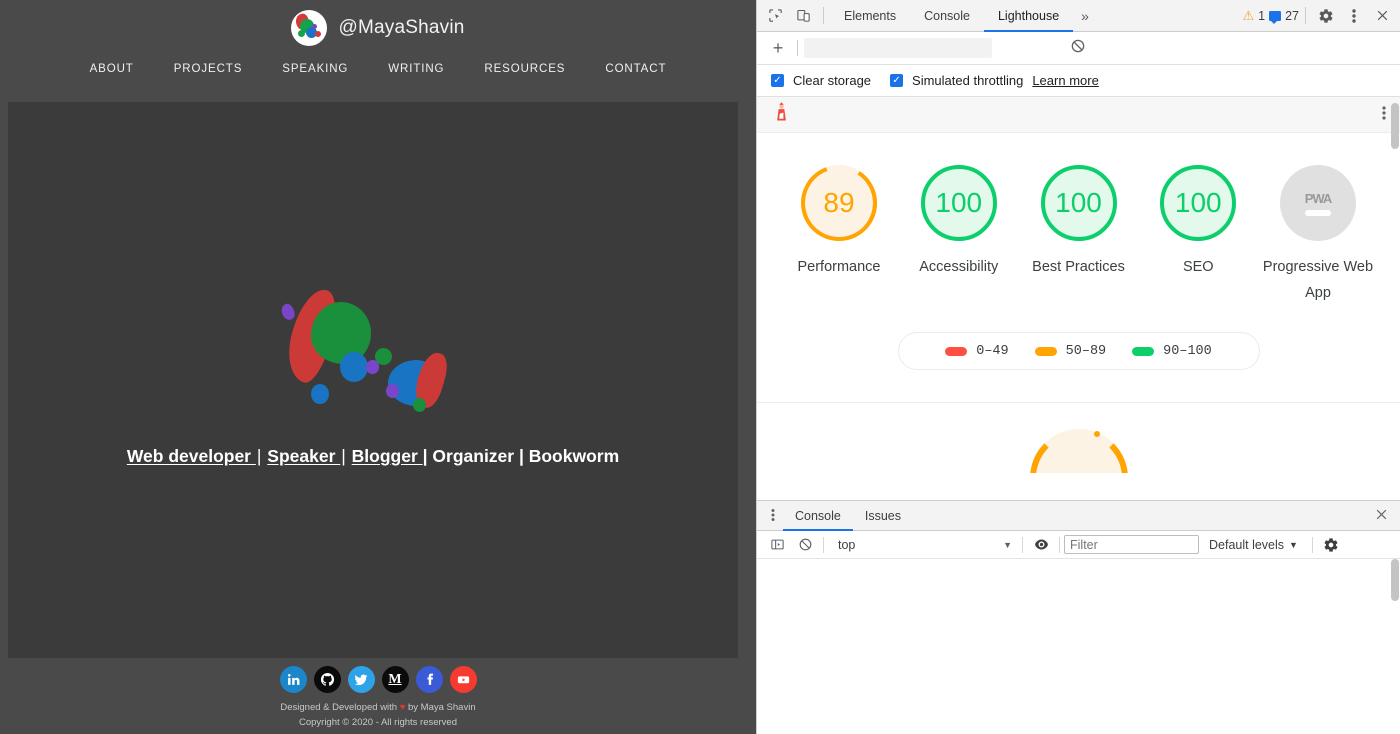 The height and width of the screenshot is (734, 1400). What do you see at coordinates (293, 679) in the screenshot?
I see `linkedin-icon` at bounding box center [293, 679].